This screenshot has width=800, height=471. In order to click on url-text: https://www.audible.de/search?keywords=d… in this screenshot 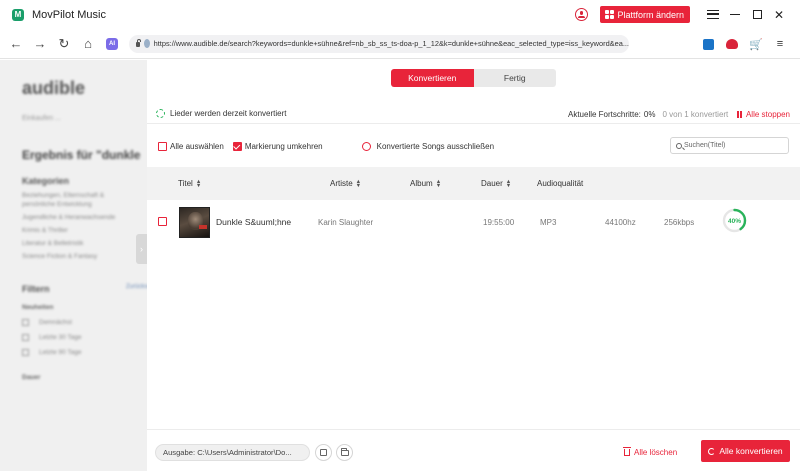, I will do `click(391, 43)`.